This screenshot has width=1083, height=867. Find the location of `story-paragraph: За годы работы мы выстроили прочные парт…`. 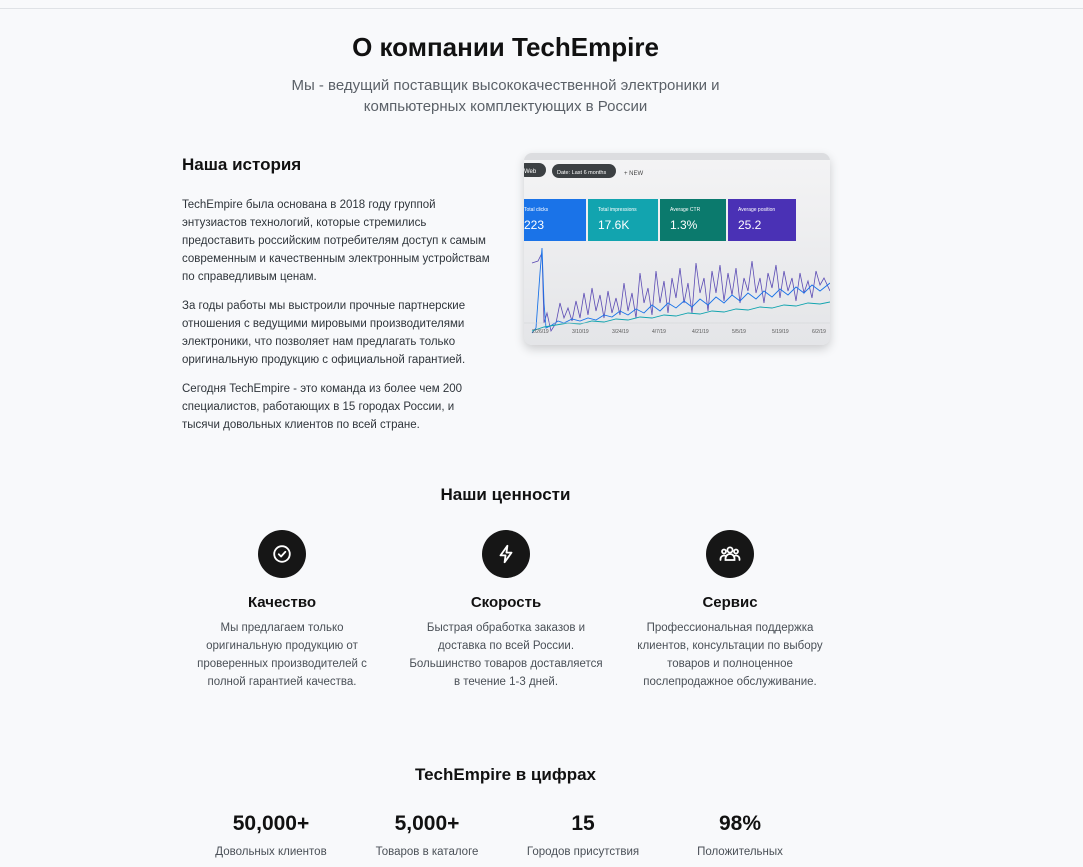

story-paragraph: За годы работы мы выстроили прочные парт… is located at coordinates (324, 333).